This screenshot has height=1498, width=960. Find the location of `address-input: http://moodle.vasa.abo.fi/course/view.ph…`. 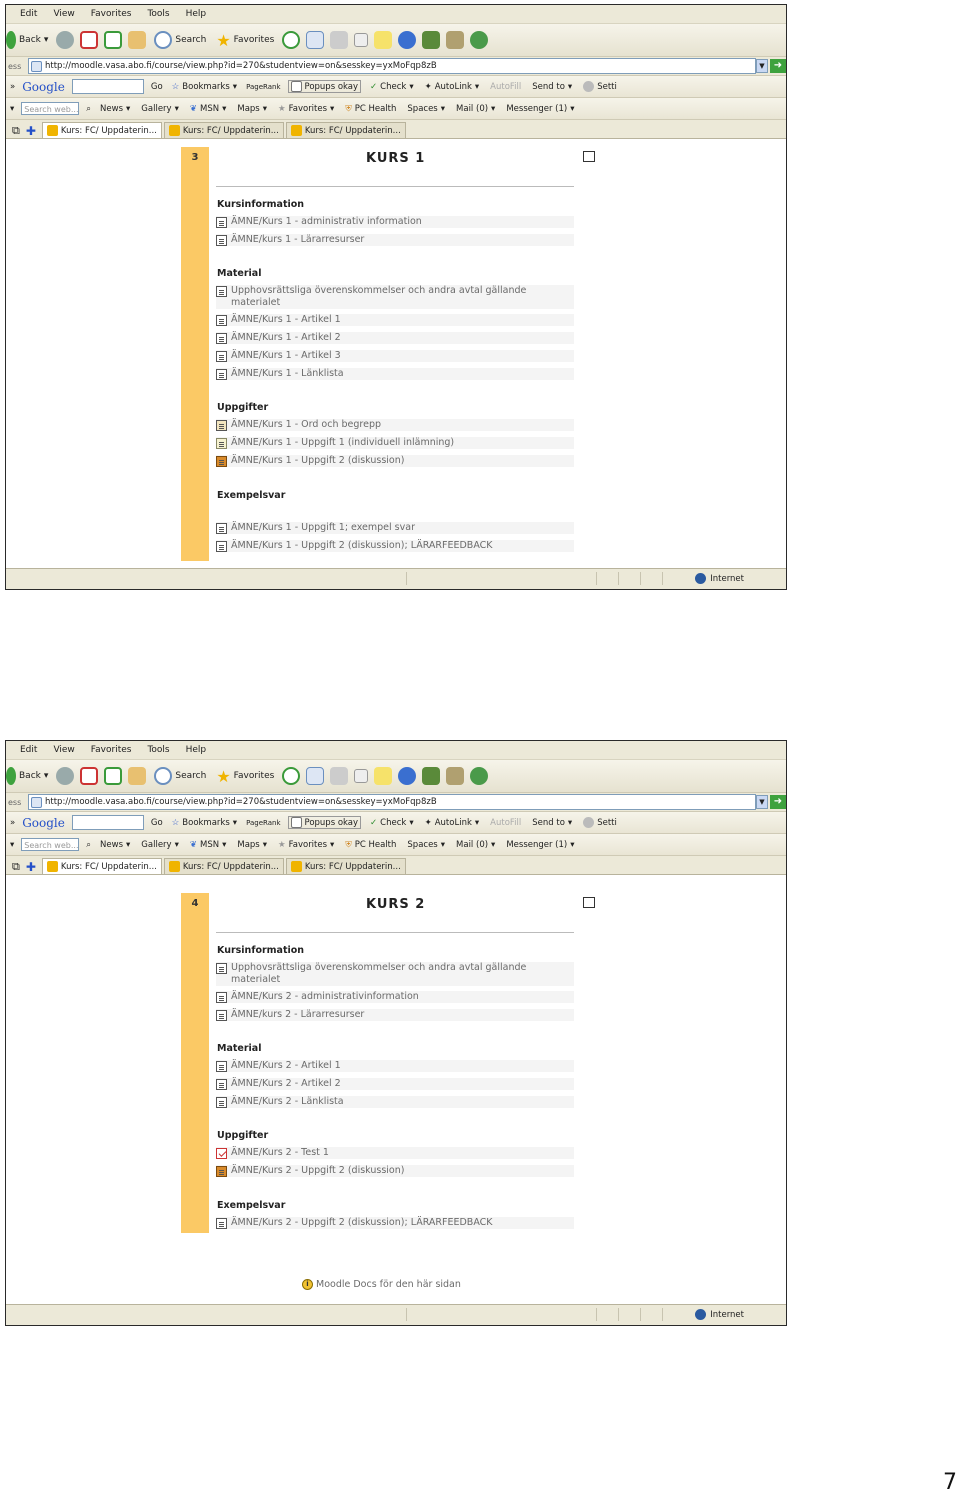

address-input: http://moodle.vasa.abo.fi/course/view.ph… is located at coordinates (392, 802).